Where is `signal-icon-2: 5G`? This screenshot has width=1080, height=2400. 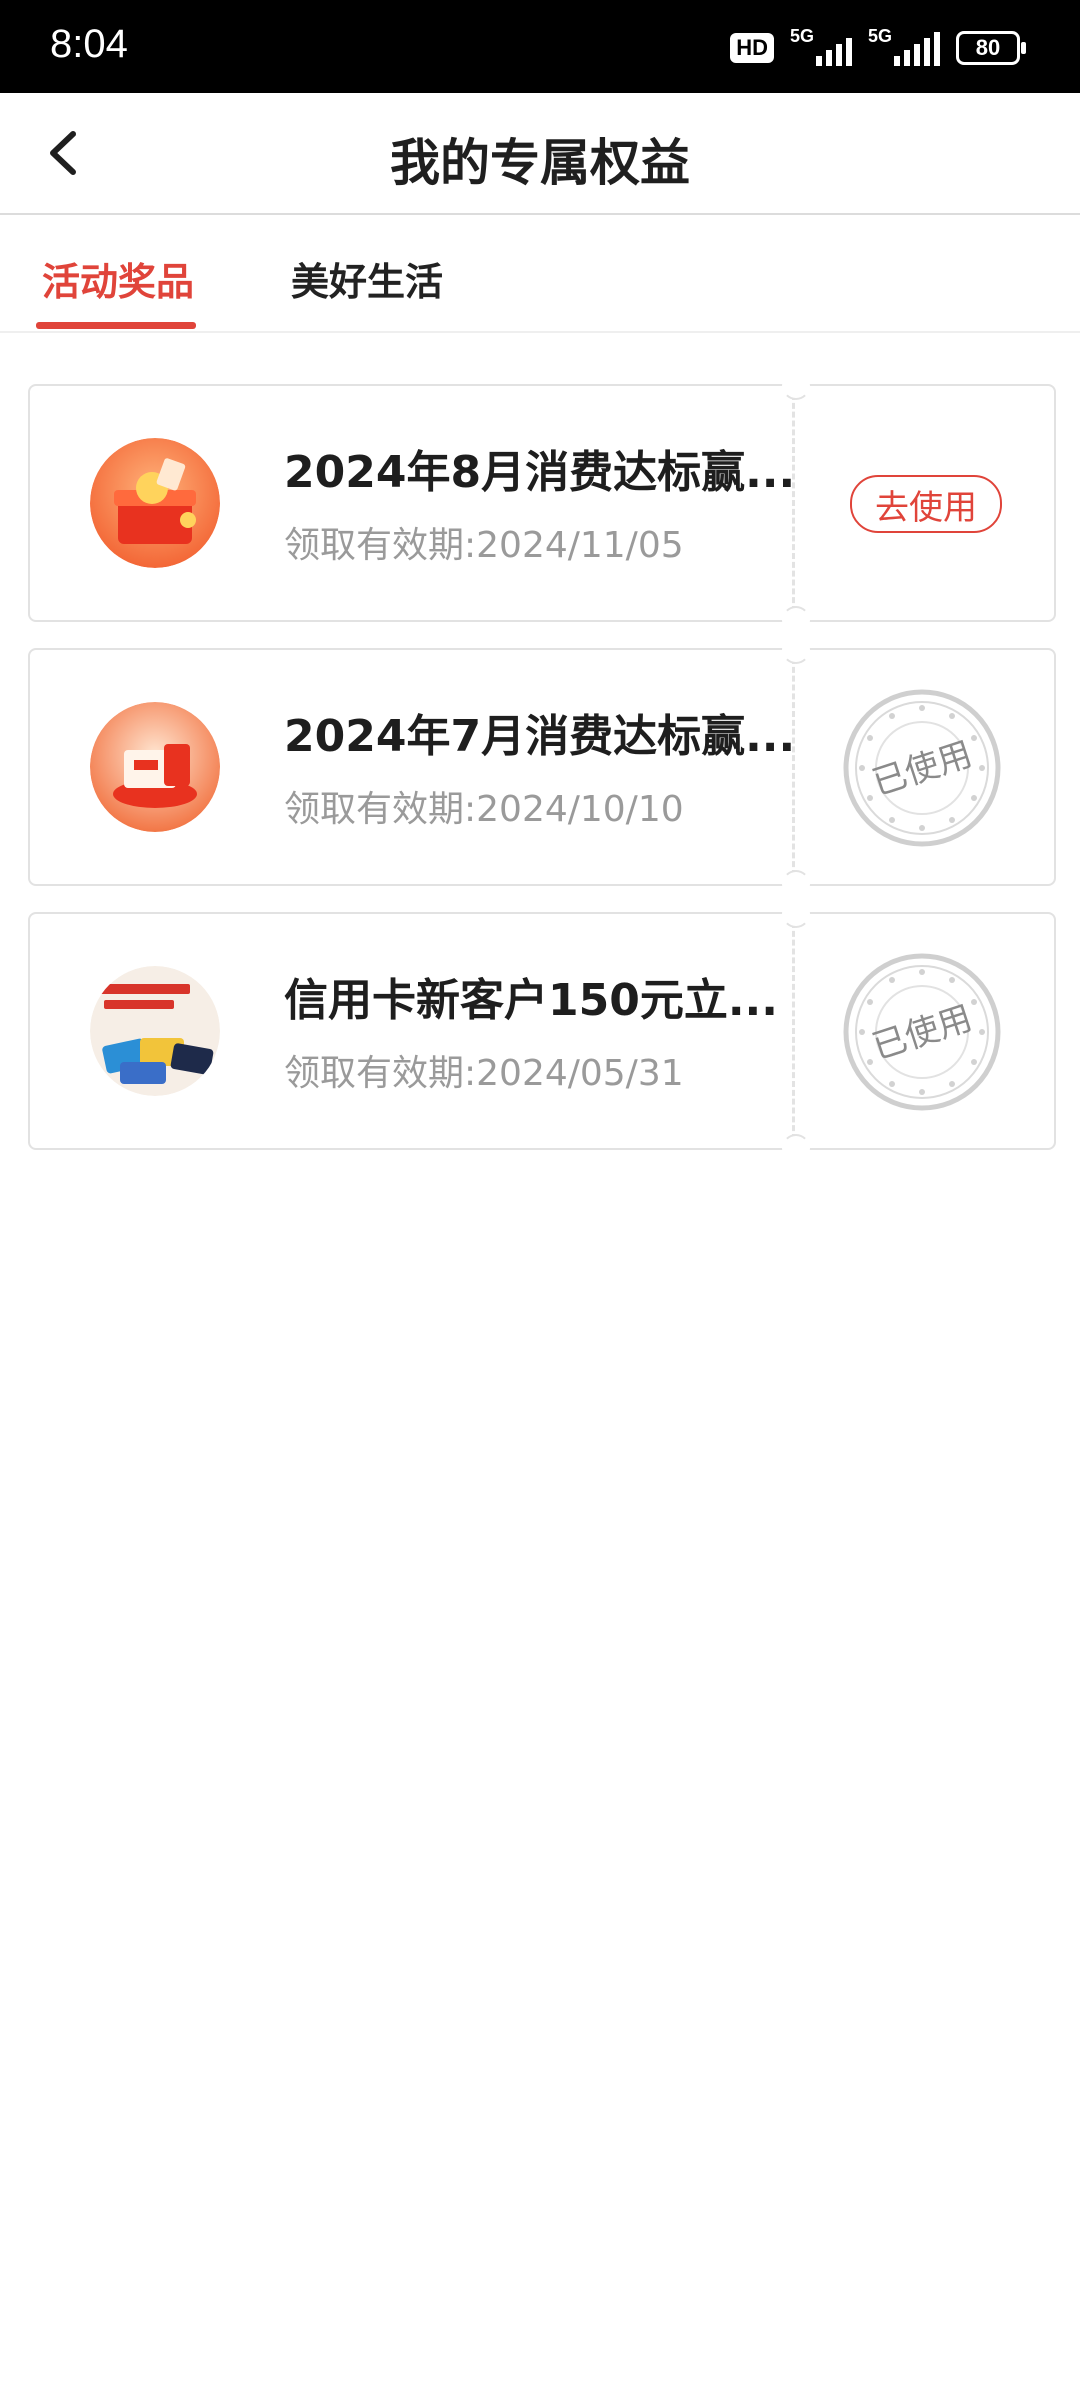
signal-icon-2: 5G is located at coordinates (904, 46).